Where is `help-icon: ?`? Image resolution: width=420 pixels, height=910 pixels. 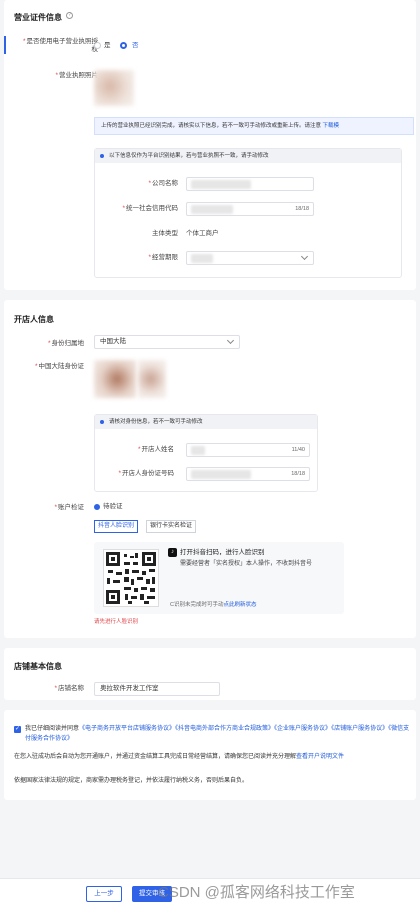
help-icon: ? is located at coordinates (69, 15).